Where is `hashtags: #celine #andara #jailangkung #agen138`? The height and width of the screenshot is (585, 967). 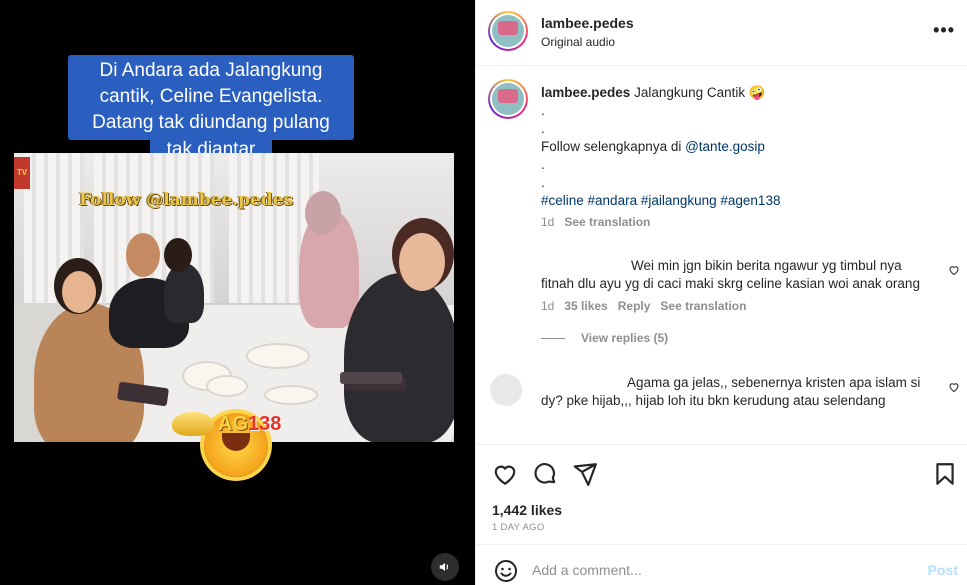 hashtags: #celine #andara #jailangkung #agen138 is located at coordinates (746, 201).